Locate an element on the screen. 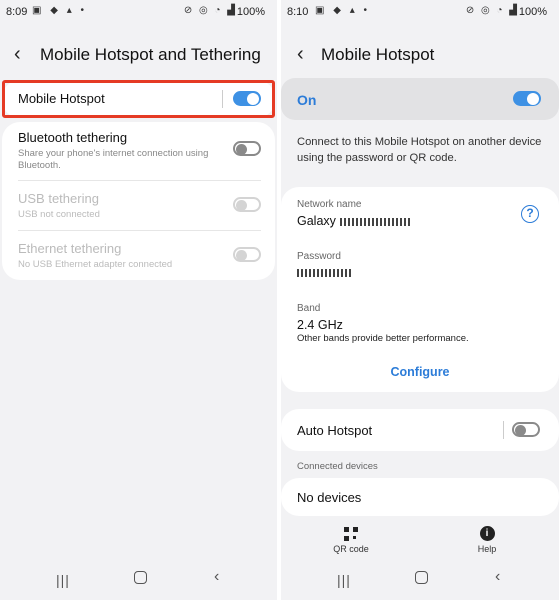 Image resolution: width=559 pixels, height=600 pixels. hotspot-master-toggle is located at coordinates (527, 98).